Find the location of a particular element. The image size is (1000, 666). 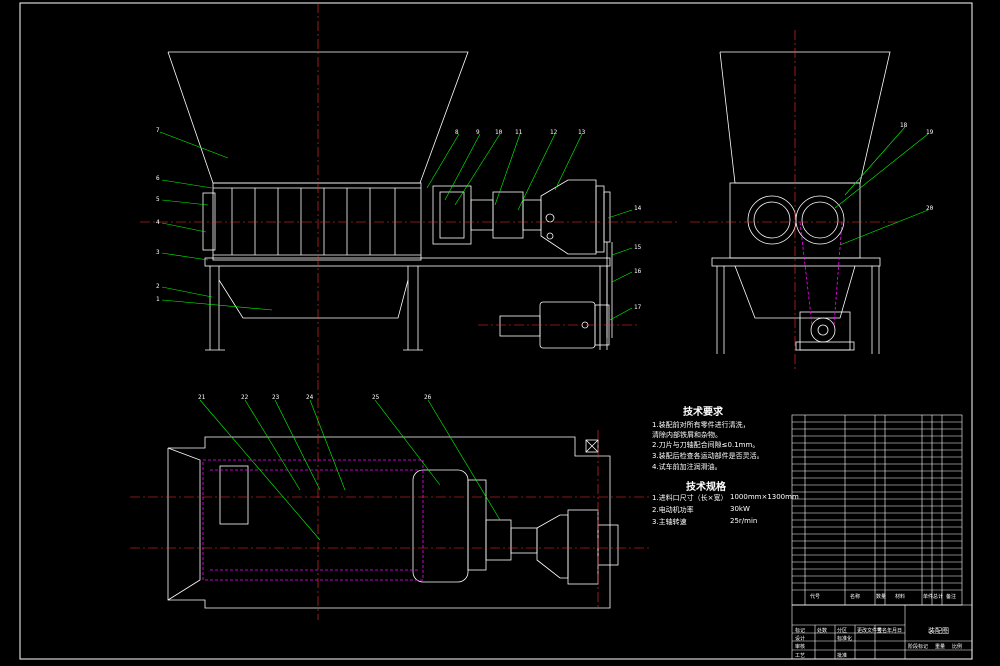

top-view is located at coordinates (393, 522).